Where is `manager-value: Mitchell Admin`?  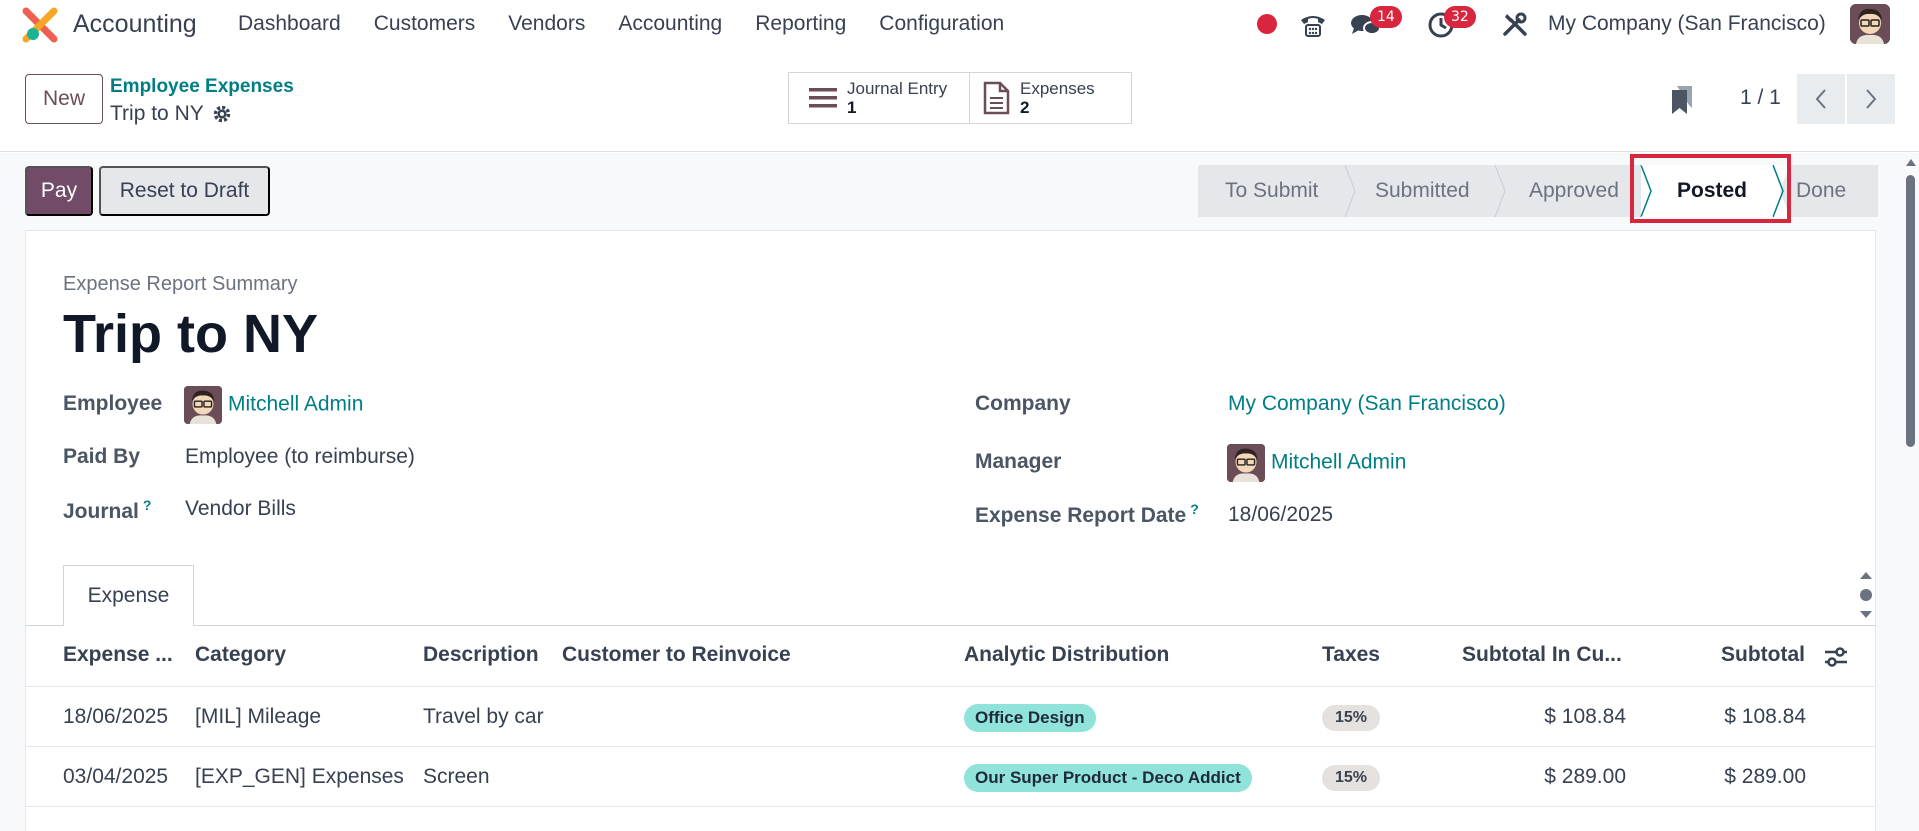
manager-value: Mitchell Admin is located at coordinates (1338, 462).